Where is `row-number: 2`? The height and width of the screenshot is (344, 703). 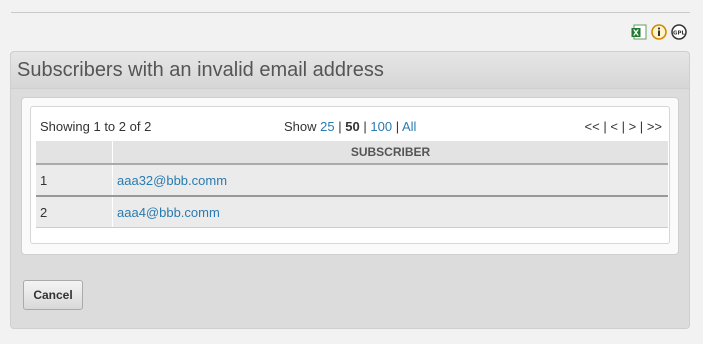
row-number: 2 is located at coordinates (74, 212).